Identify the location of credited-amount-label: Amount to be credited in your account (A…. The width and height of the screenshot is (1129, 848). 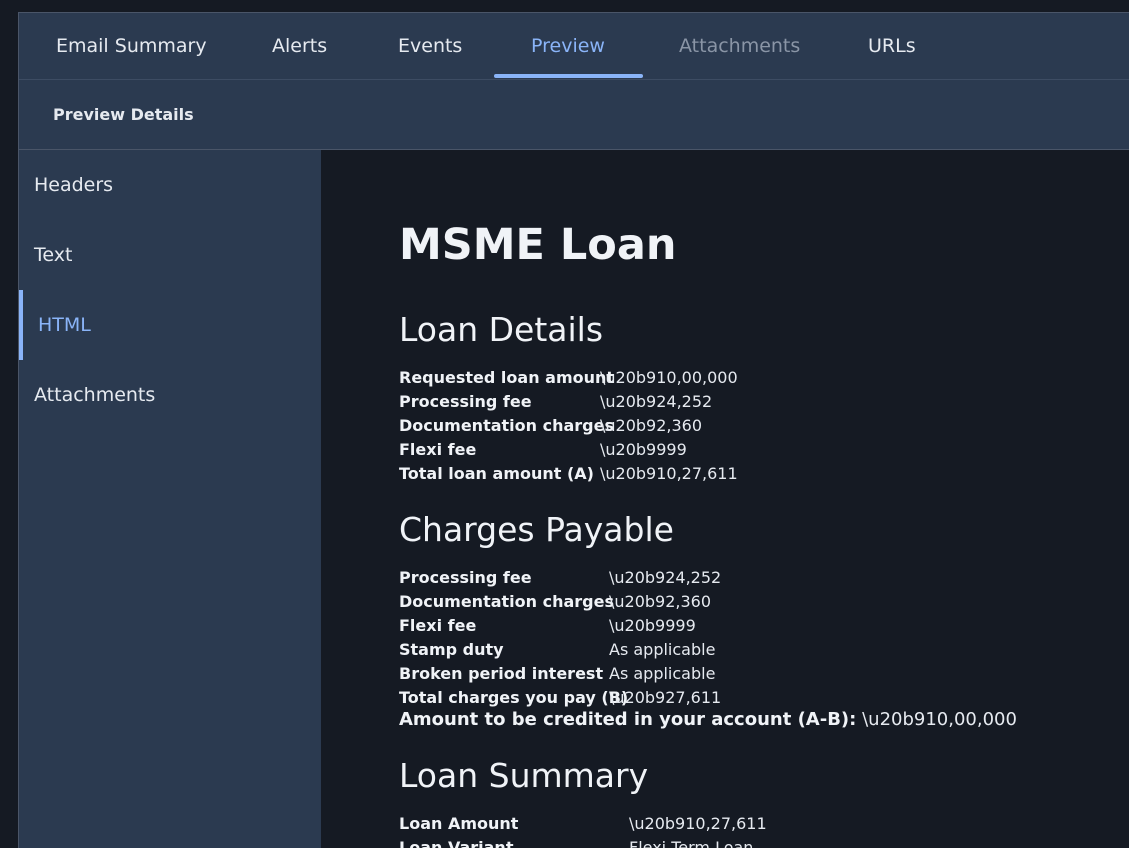
(628, 719).